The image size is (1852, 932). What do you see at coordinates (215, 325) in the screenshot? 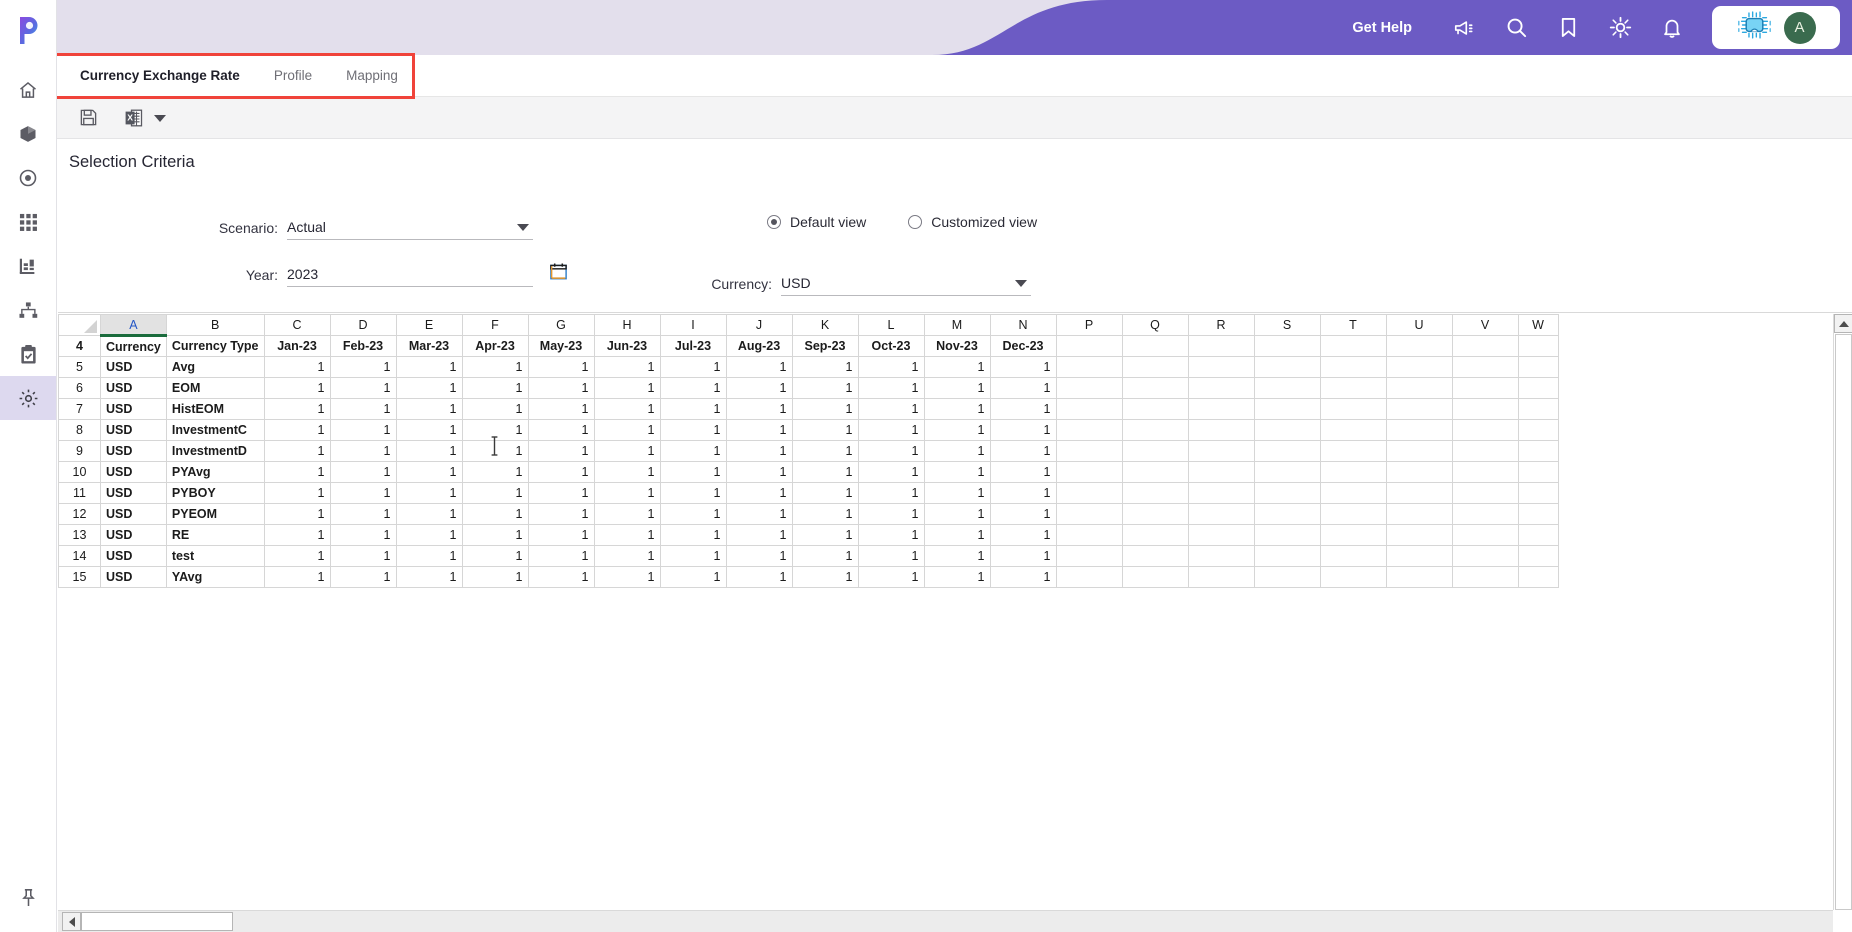
I see `column-header-b: B` at bounding box center [215, 325].